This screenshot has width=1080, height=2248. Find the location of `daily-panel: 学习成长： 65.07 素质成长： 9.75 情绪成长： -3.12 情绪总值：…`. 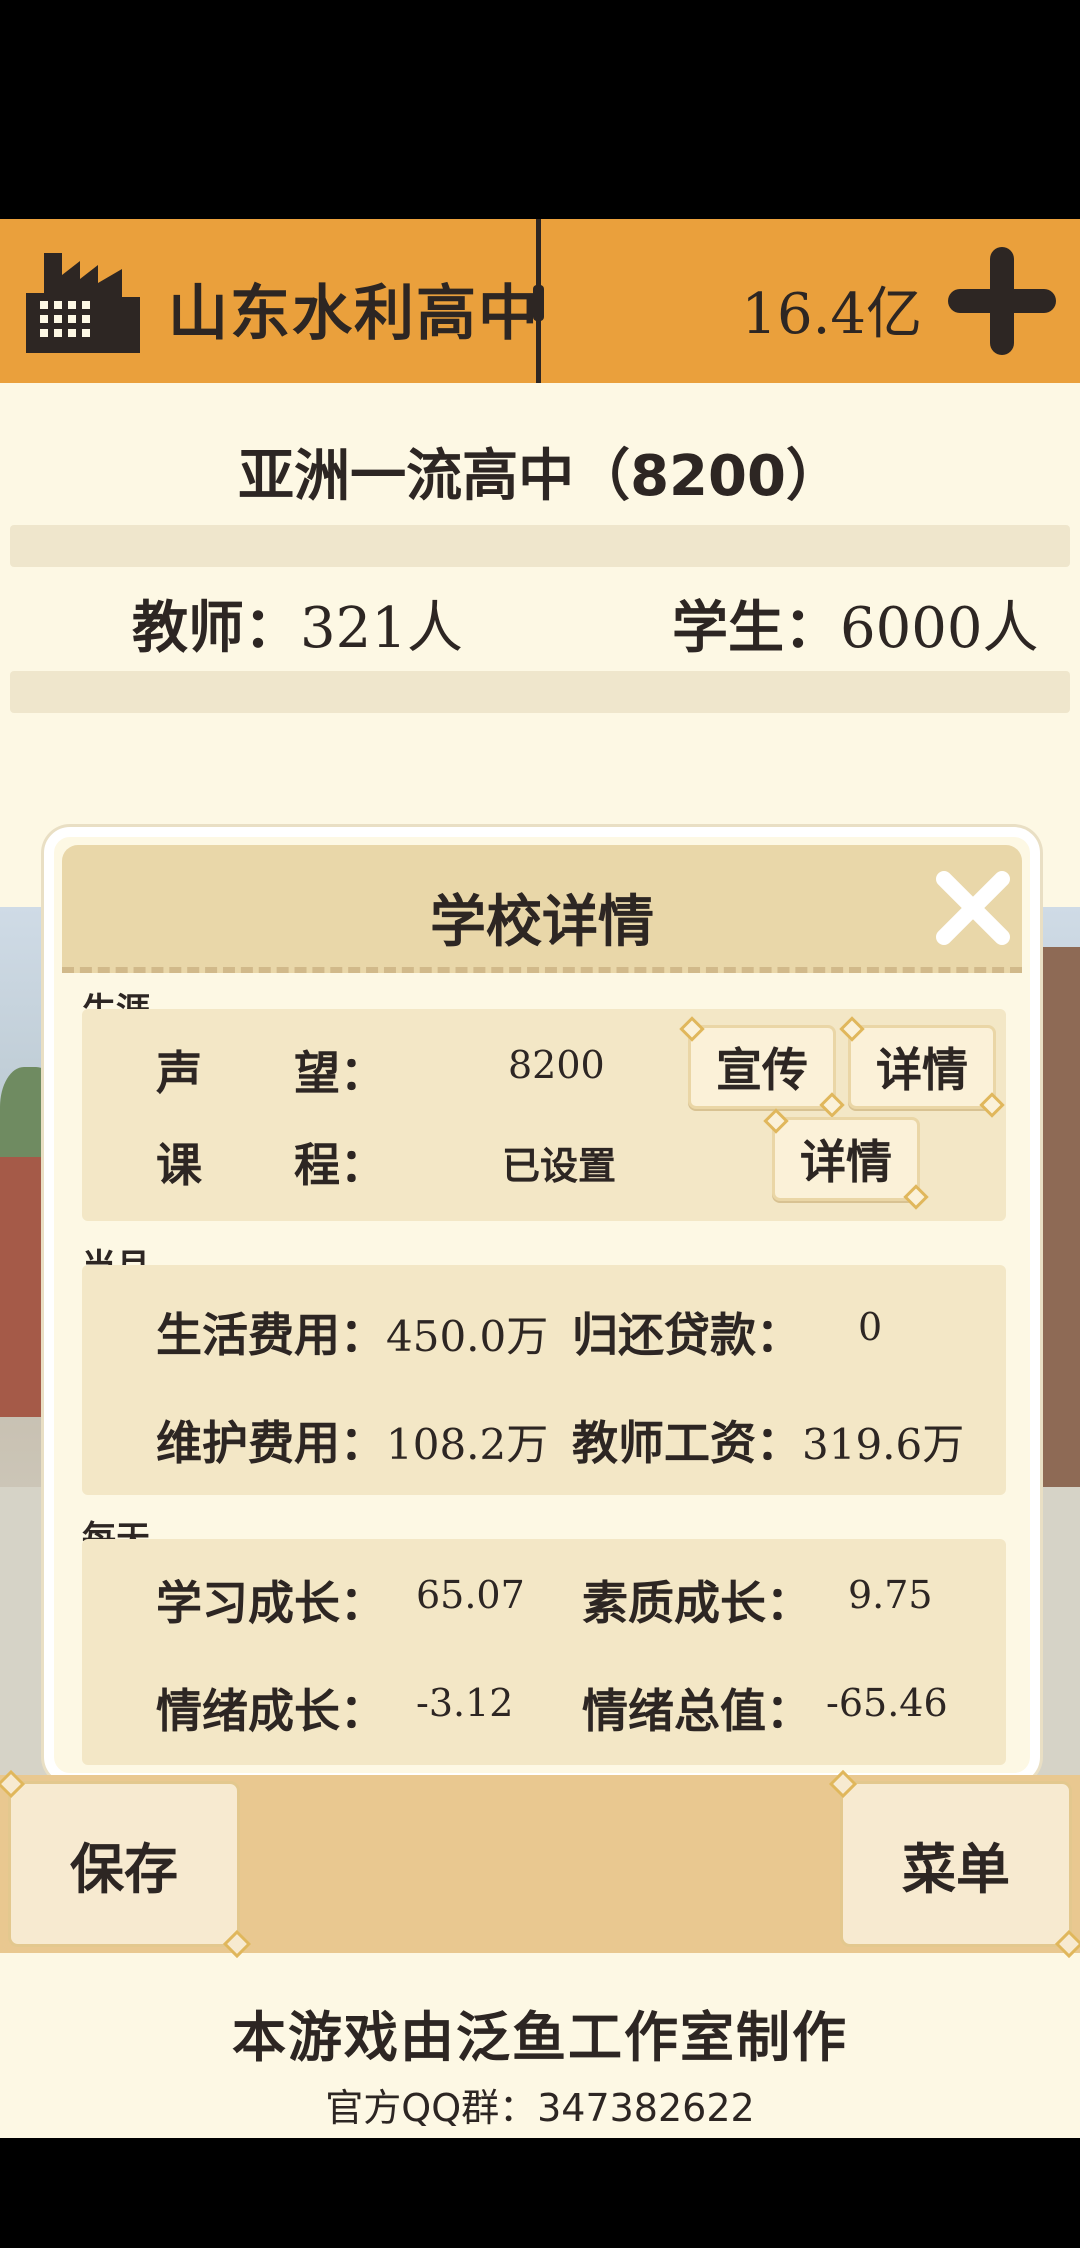

daily-panel: 学习成长： 65.07 素质成长： 9.75 情绪成长： -3.12 情绪总值：… is located at coordinates (544, 1652).